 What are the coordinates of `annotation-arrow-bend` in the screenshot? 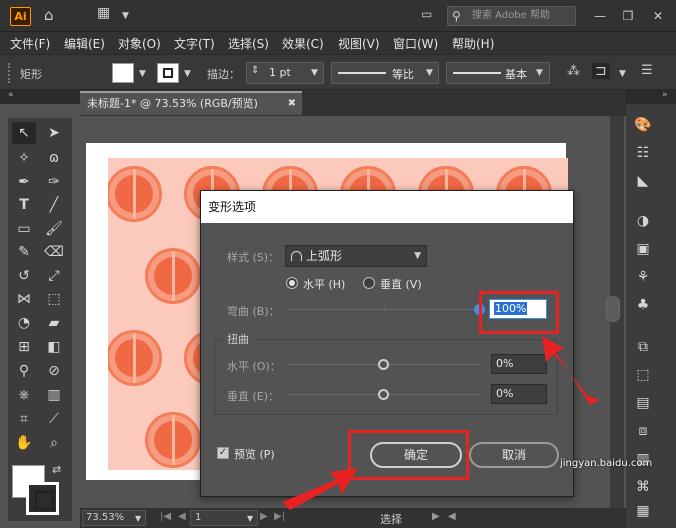 It's located at (571, 370).